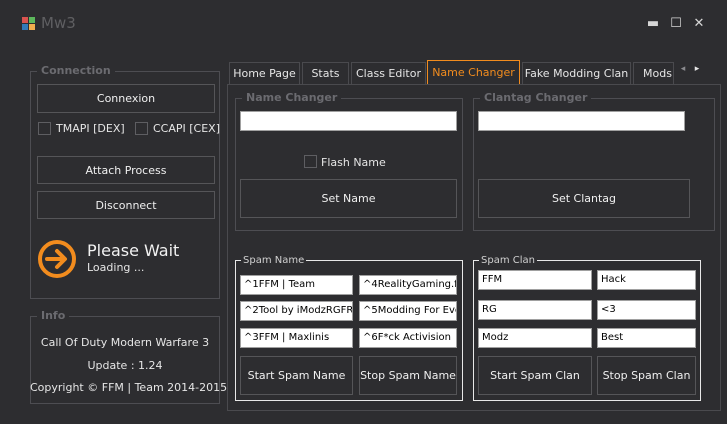  Describe the element at coordinates (126, 205) in the screenshot. I see `disconnect-button: Disconnect` at that location.